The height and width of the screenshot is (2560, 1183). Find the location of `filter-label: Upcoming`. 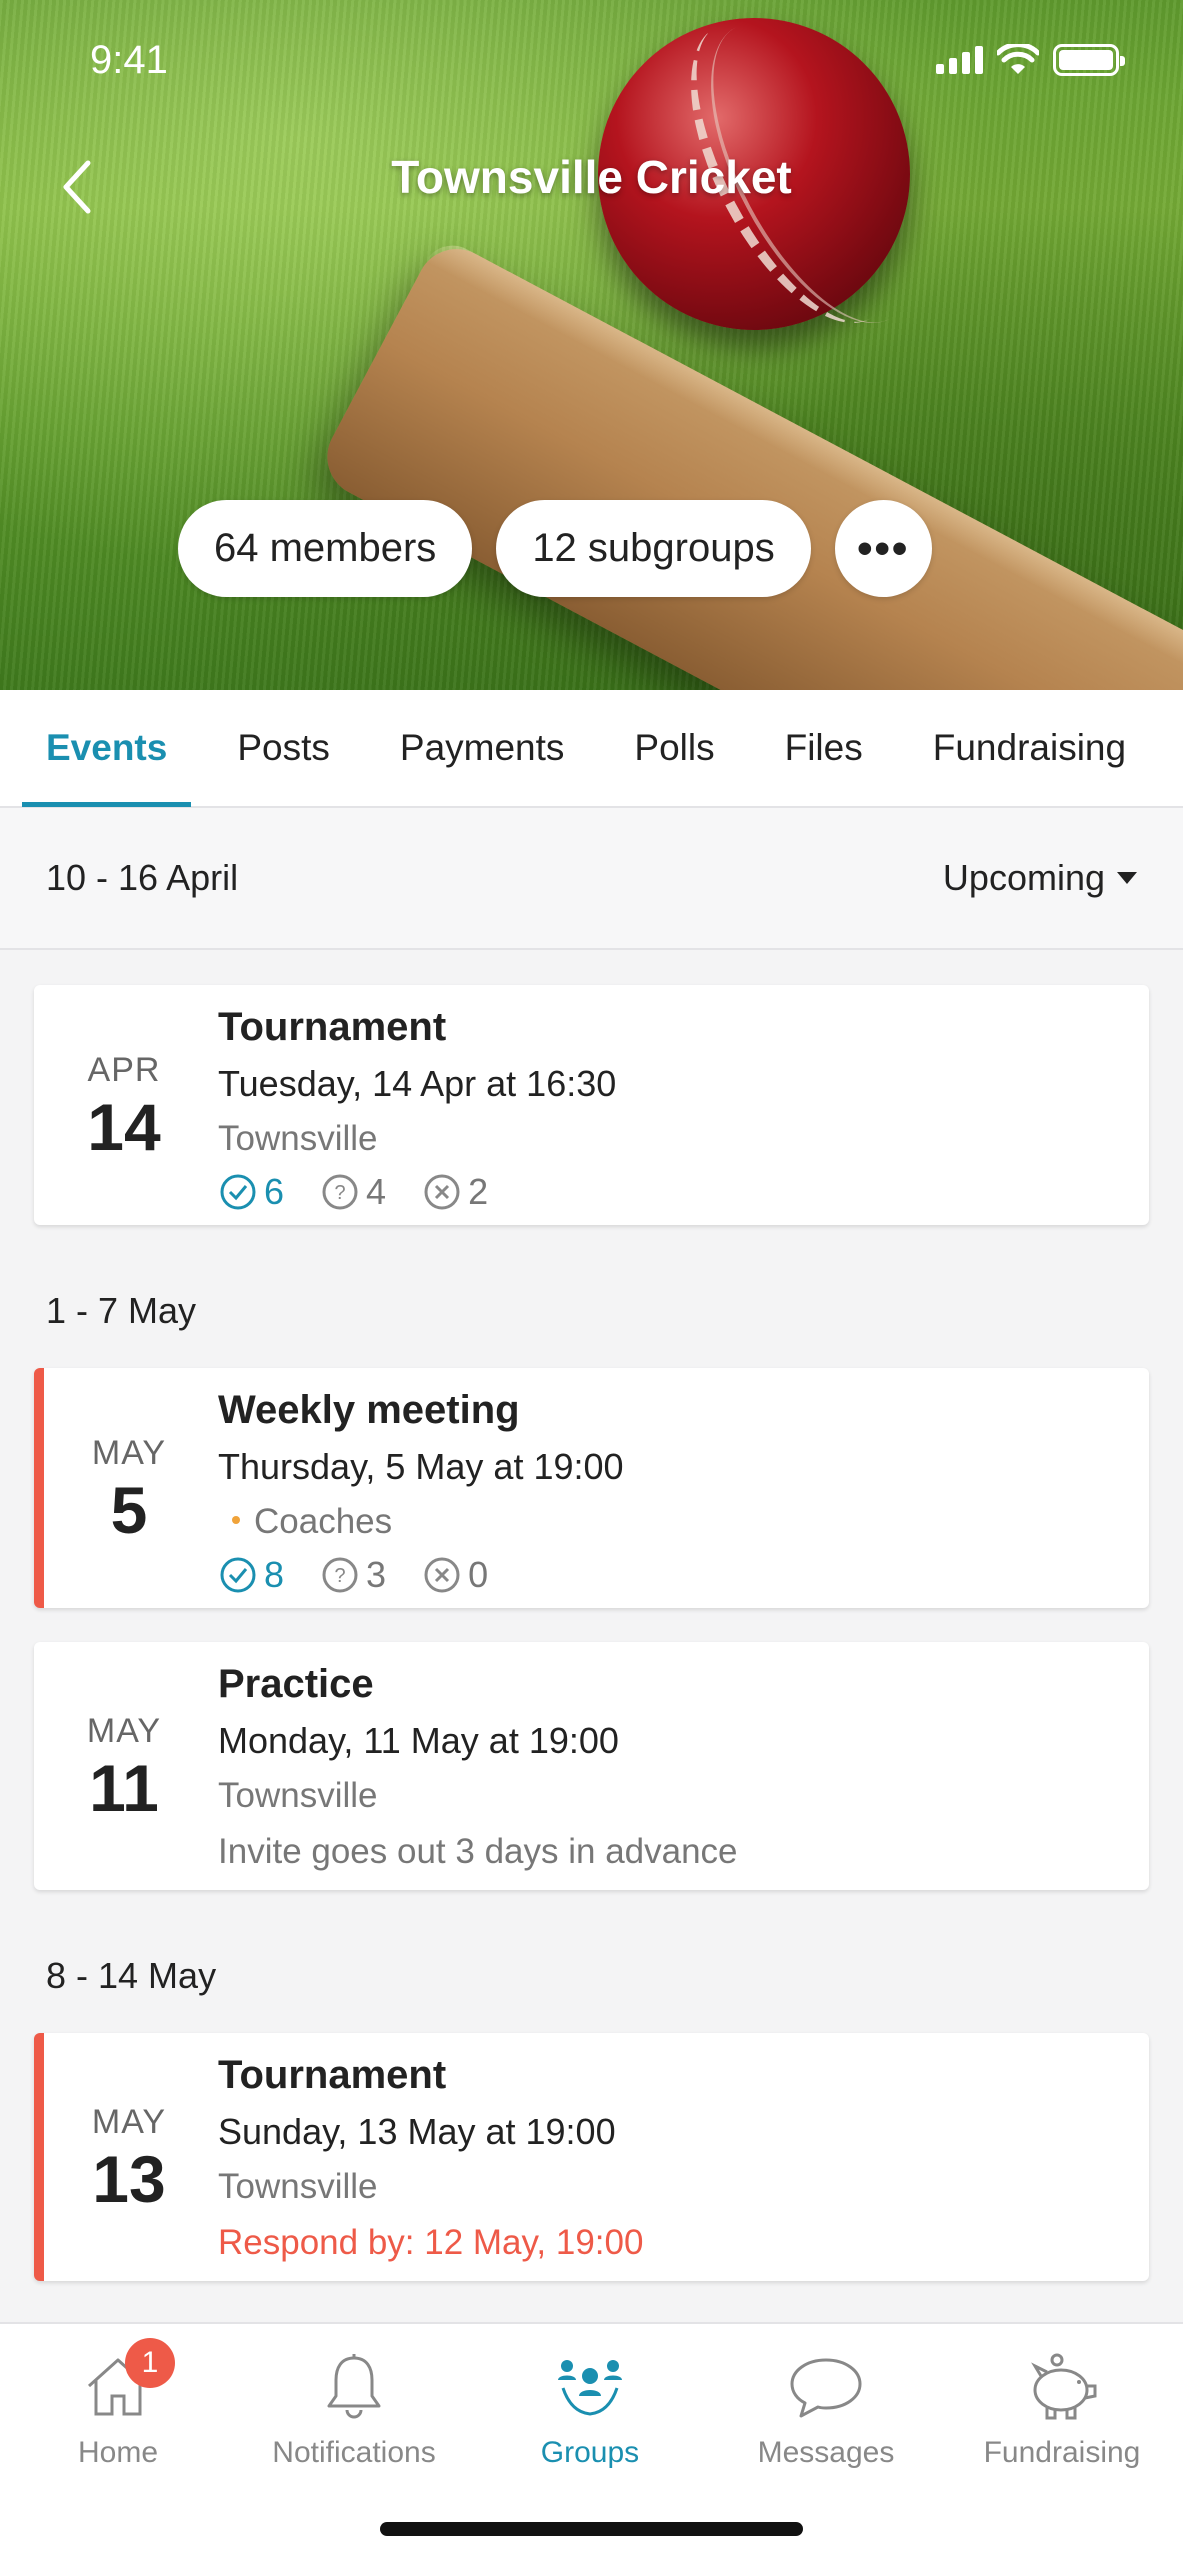

filter-label: Upcoming is located at coordinates (1023, 877).